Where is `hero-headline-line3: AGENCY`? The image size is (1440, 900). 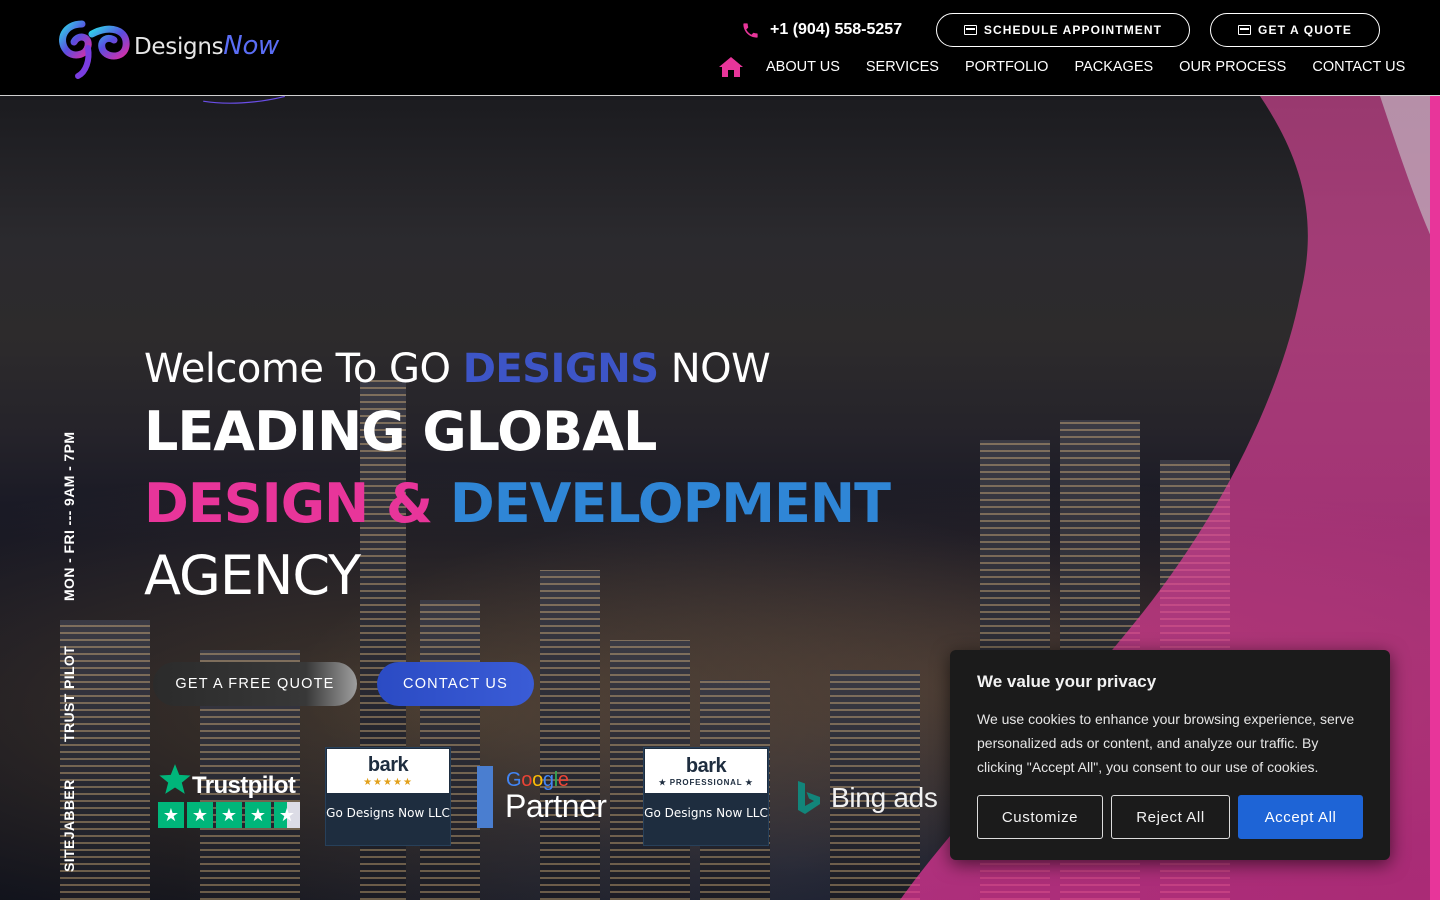 hero-headline-line3: AGENCY is located at coordinates (252, 575).